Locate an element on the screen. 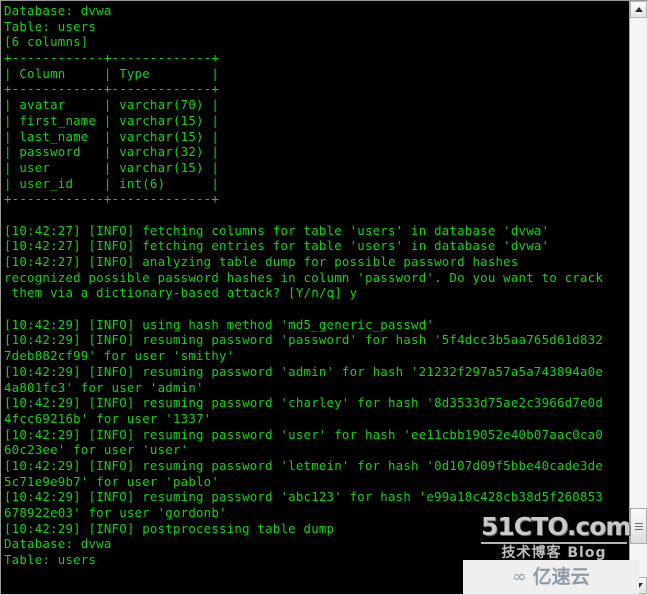  terminal-line: | first_name | varchar(15) | is located at coordinates (112, 120).